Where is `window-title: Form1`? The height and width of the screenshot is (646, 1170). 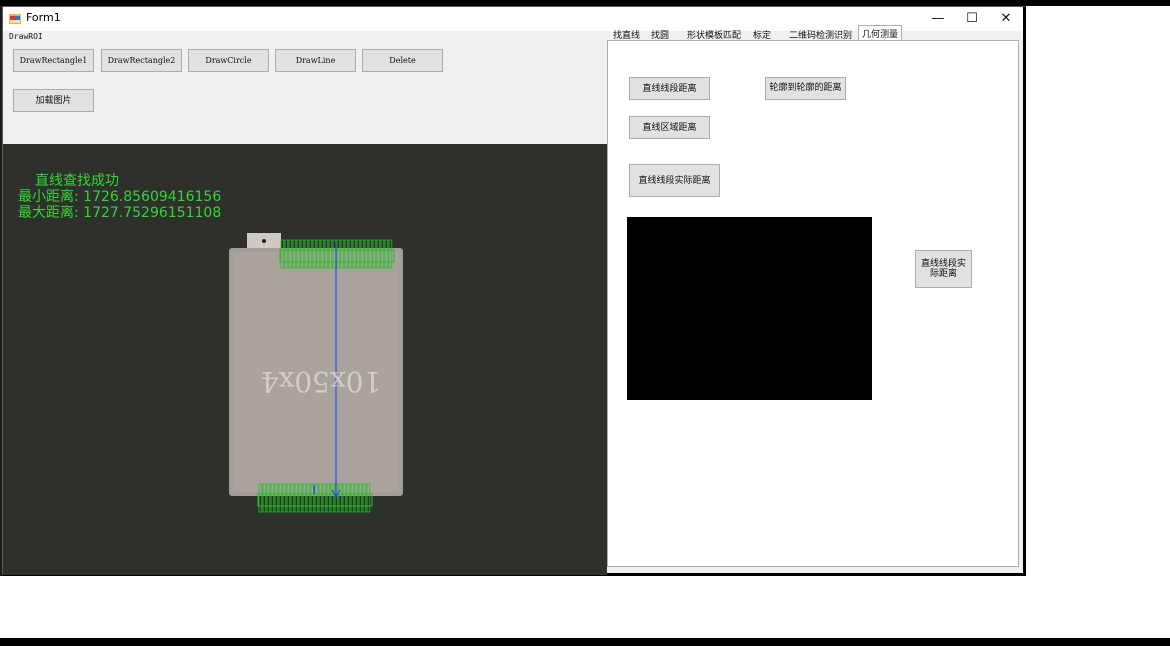
window-title: Form1 is located at coordinates (43, 17).